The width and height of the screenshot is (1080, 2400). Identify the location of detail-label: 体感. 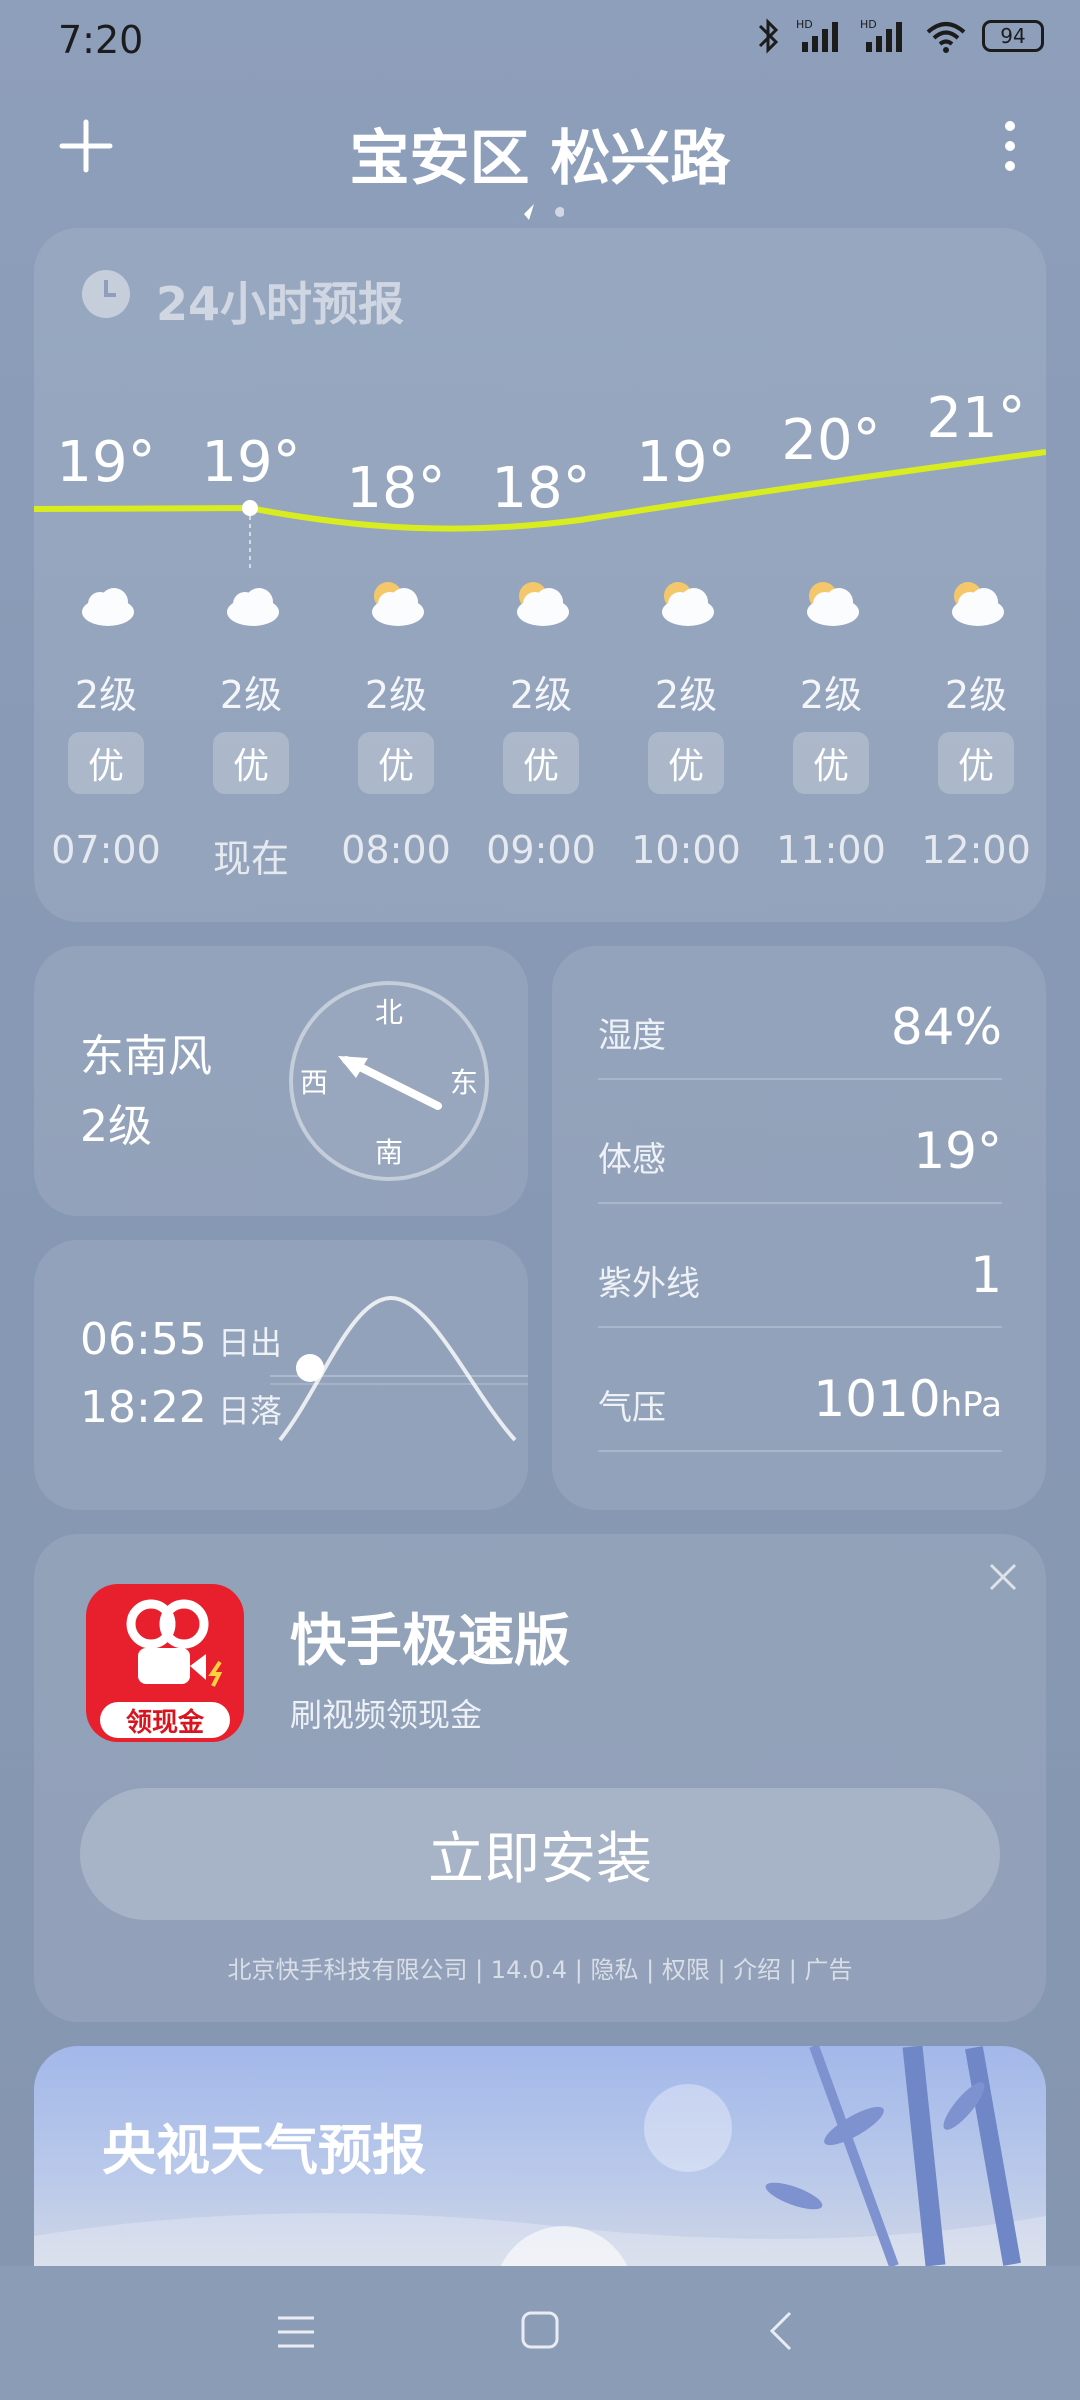
(632, 1160).